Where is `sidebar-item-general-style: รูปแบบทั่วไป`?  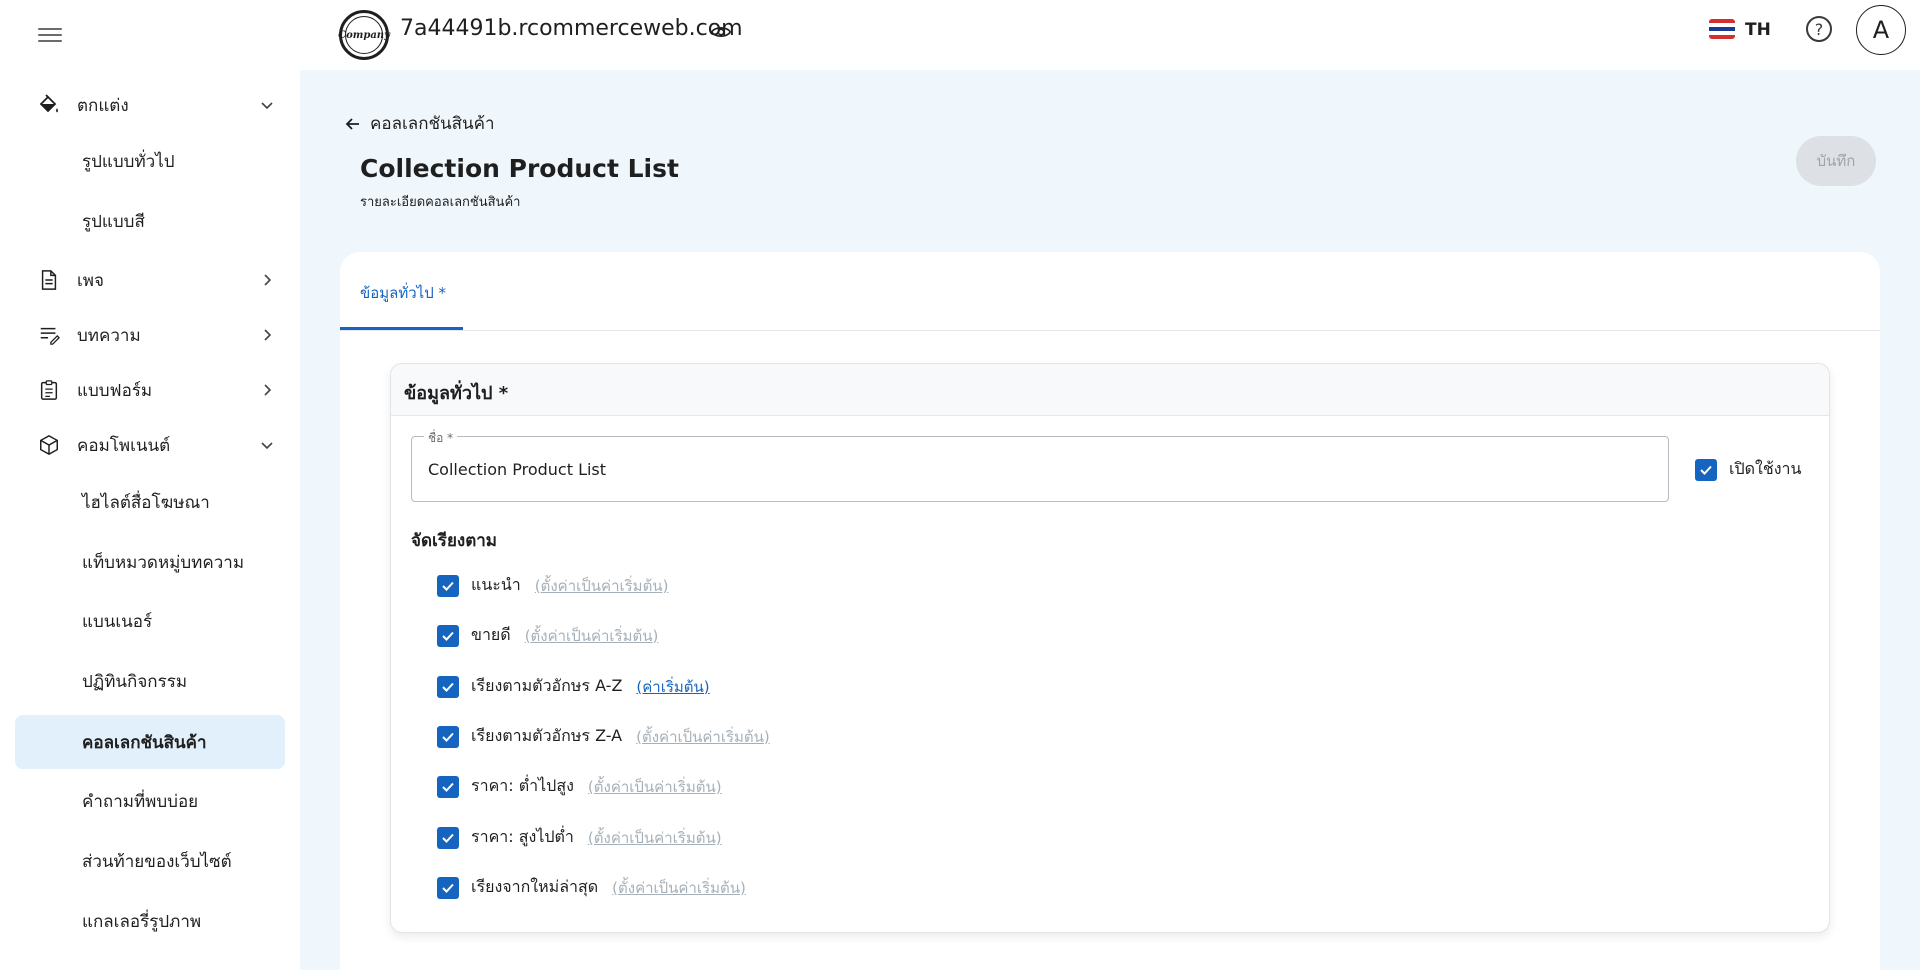 sidebar-item-general-style: รูปแบบทั่วไป is located at coordinates (150, 161).